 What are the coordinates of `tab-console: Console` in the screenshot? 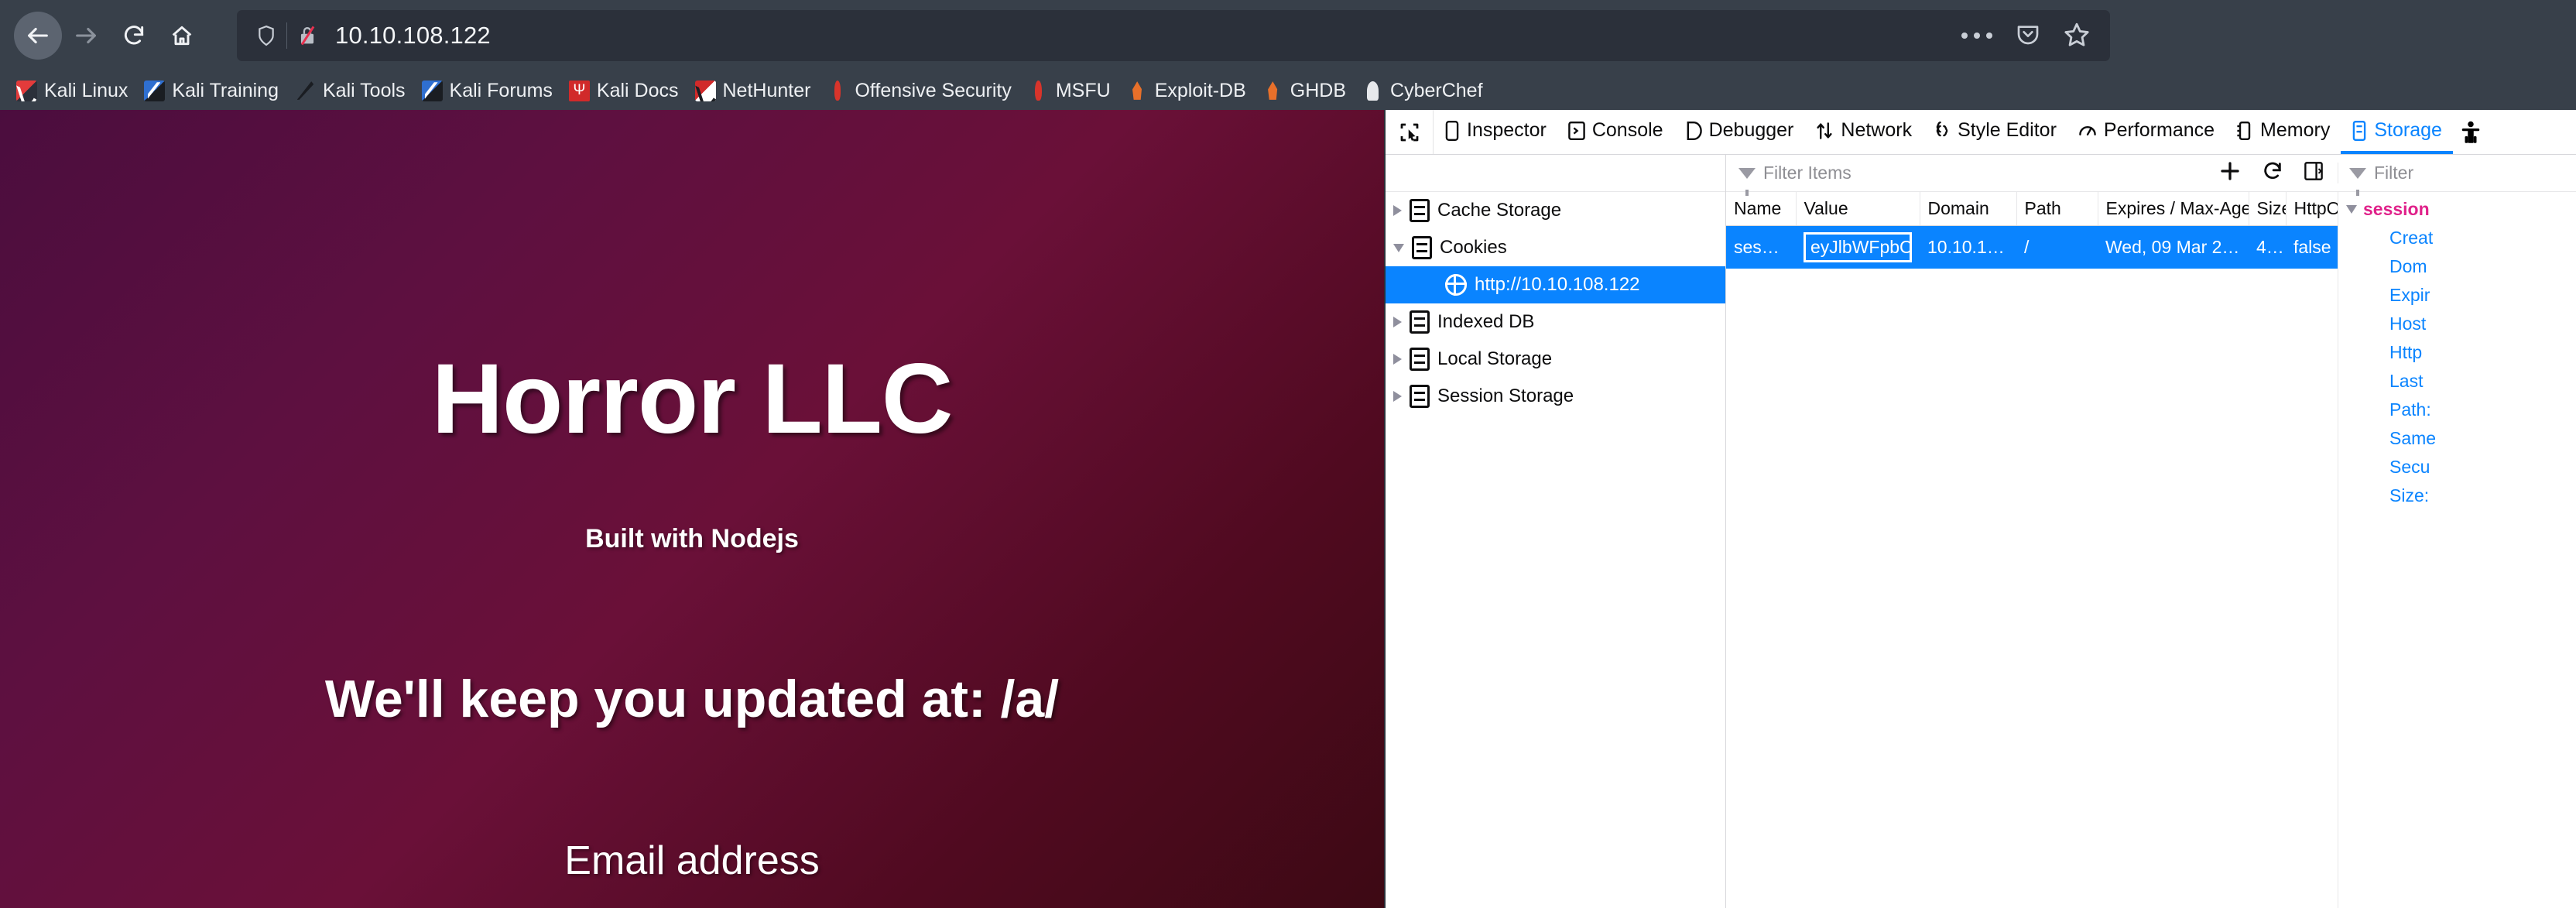 It's located at (1615, 132).